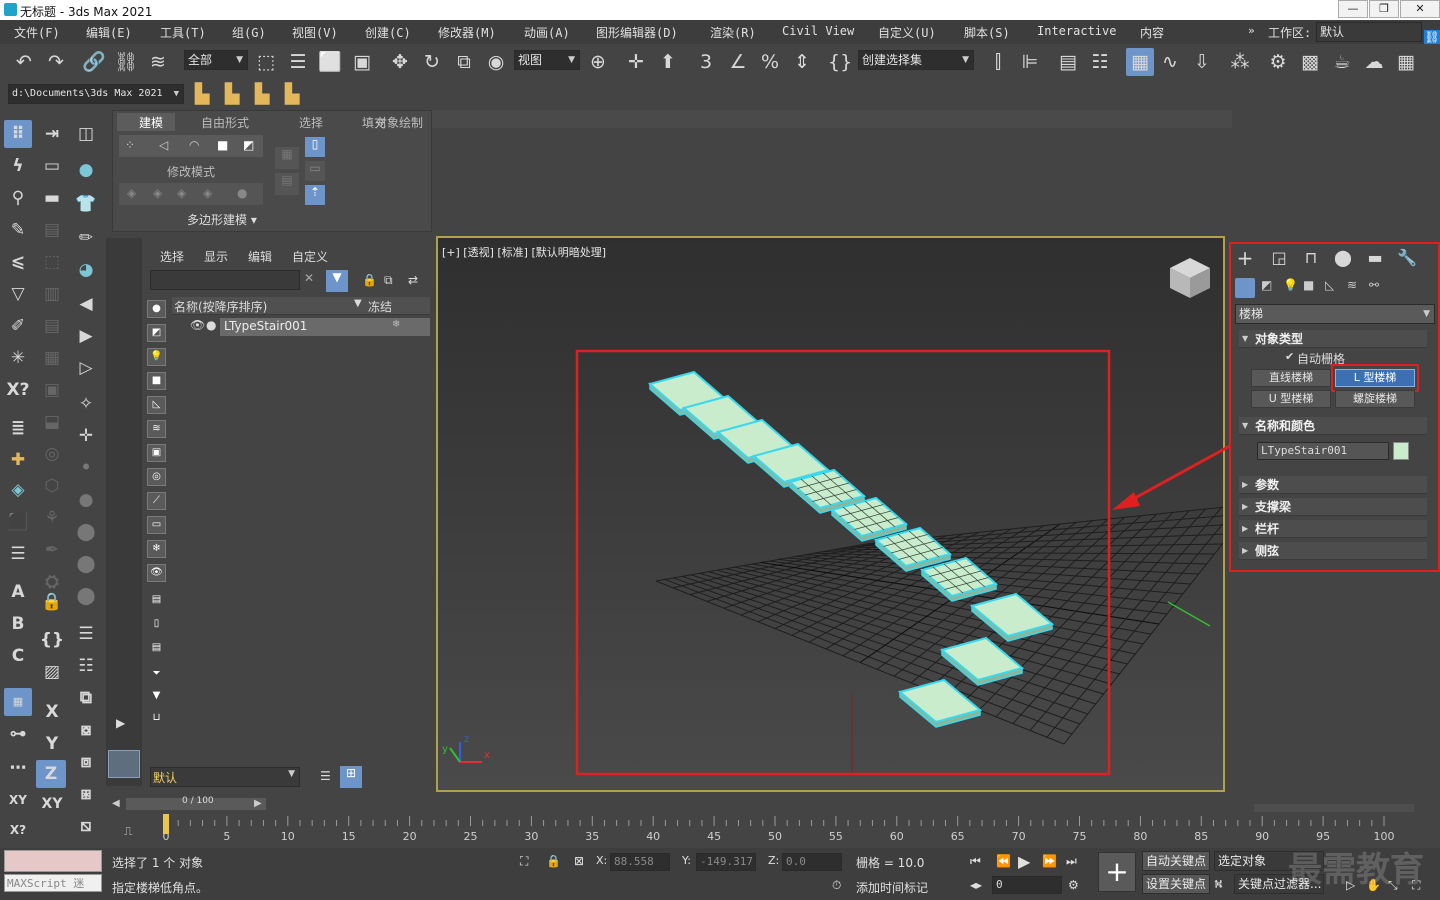 The height and width of the screenshot is (900, 1440). Describe the element at coordinates (325, 776) in the screenshot. I see `layer-stack-toggle-icon: ☰` at that location.